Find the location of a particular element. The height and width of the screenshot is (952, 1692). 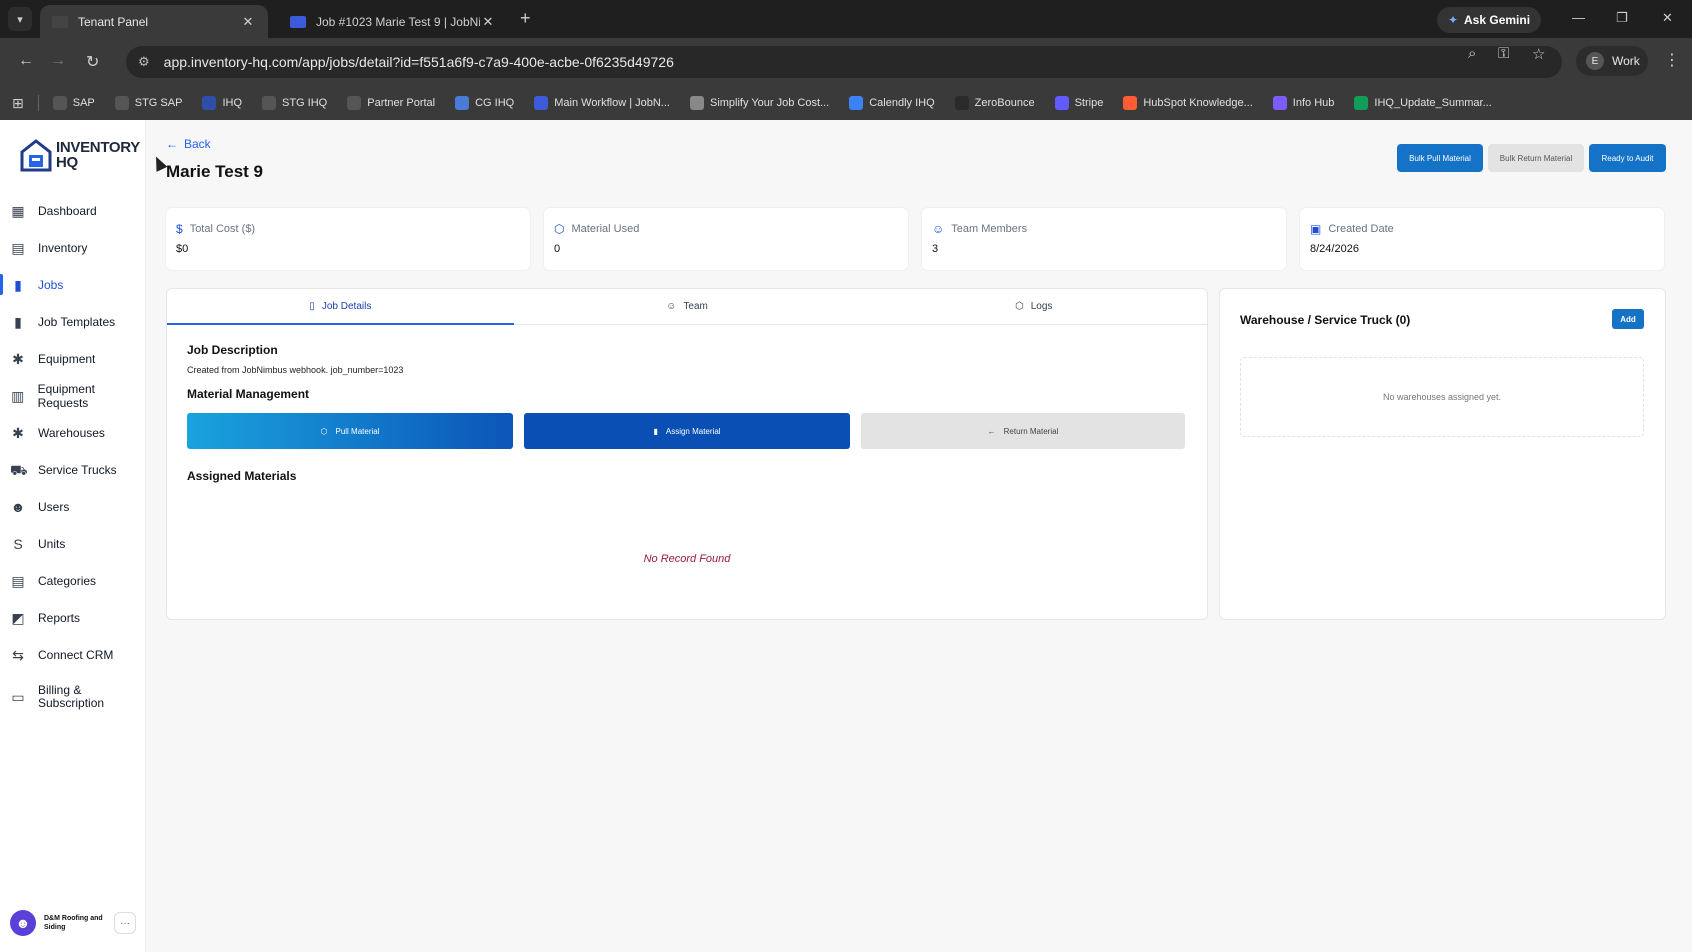

tab-label: Team is located at coordinates (695, 306).